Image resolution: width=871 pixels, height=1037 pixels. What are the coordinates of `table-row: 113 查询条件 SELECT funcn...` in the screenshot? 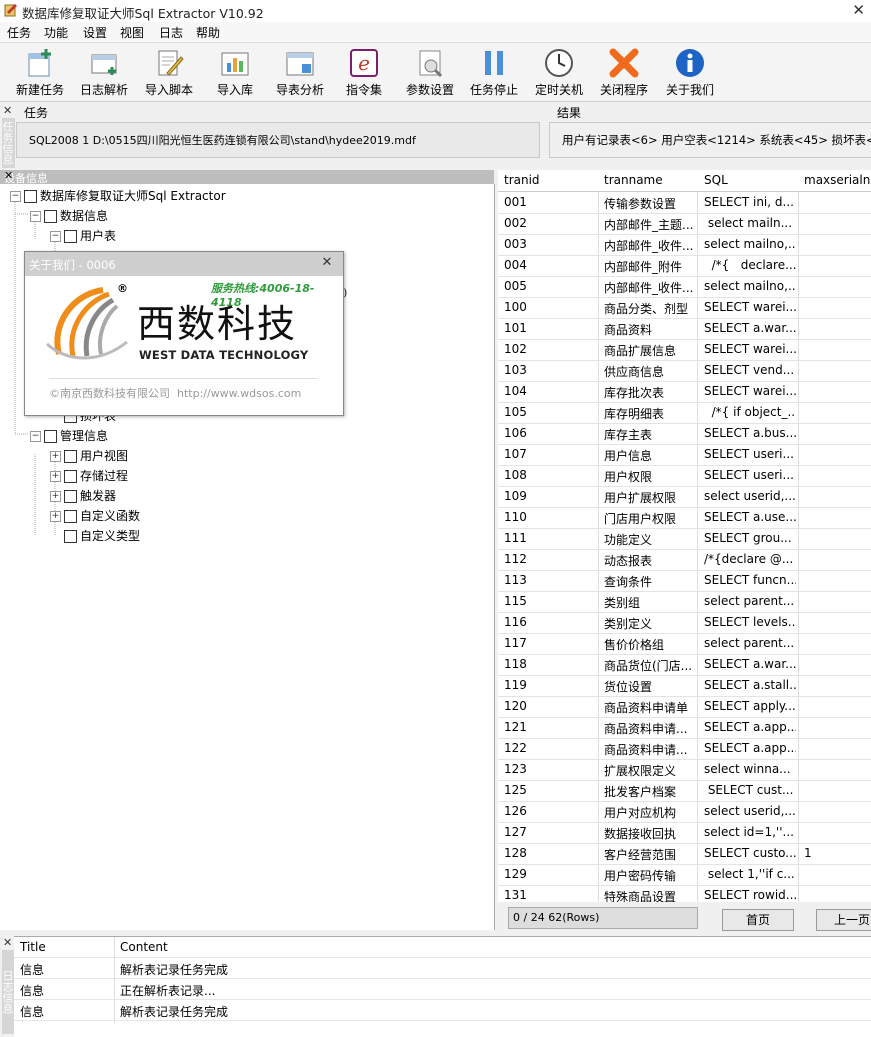 It's located at (684, 581).